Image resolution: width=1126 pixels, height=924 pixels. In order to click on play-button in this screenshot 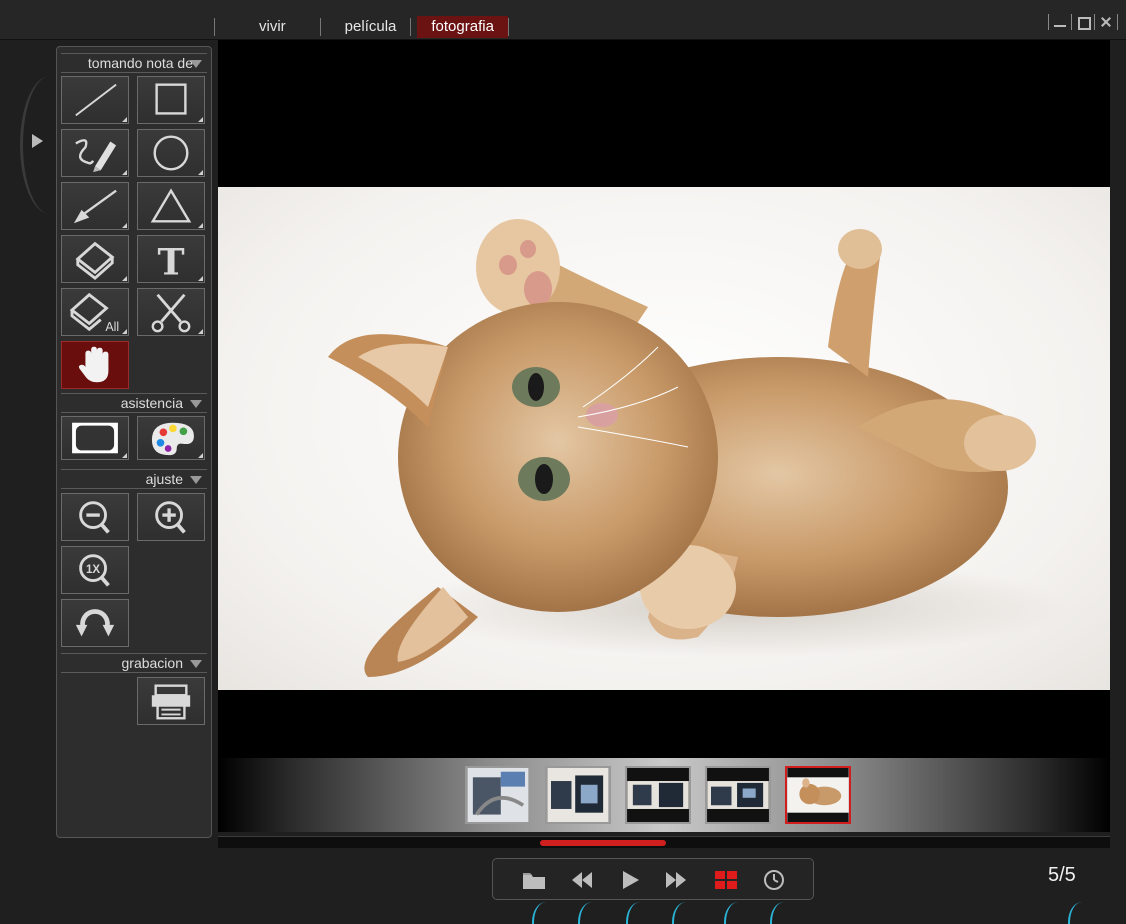, I will do `click(630, 880)`.